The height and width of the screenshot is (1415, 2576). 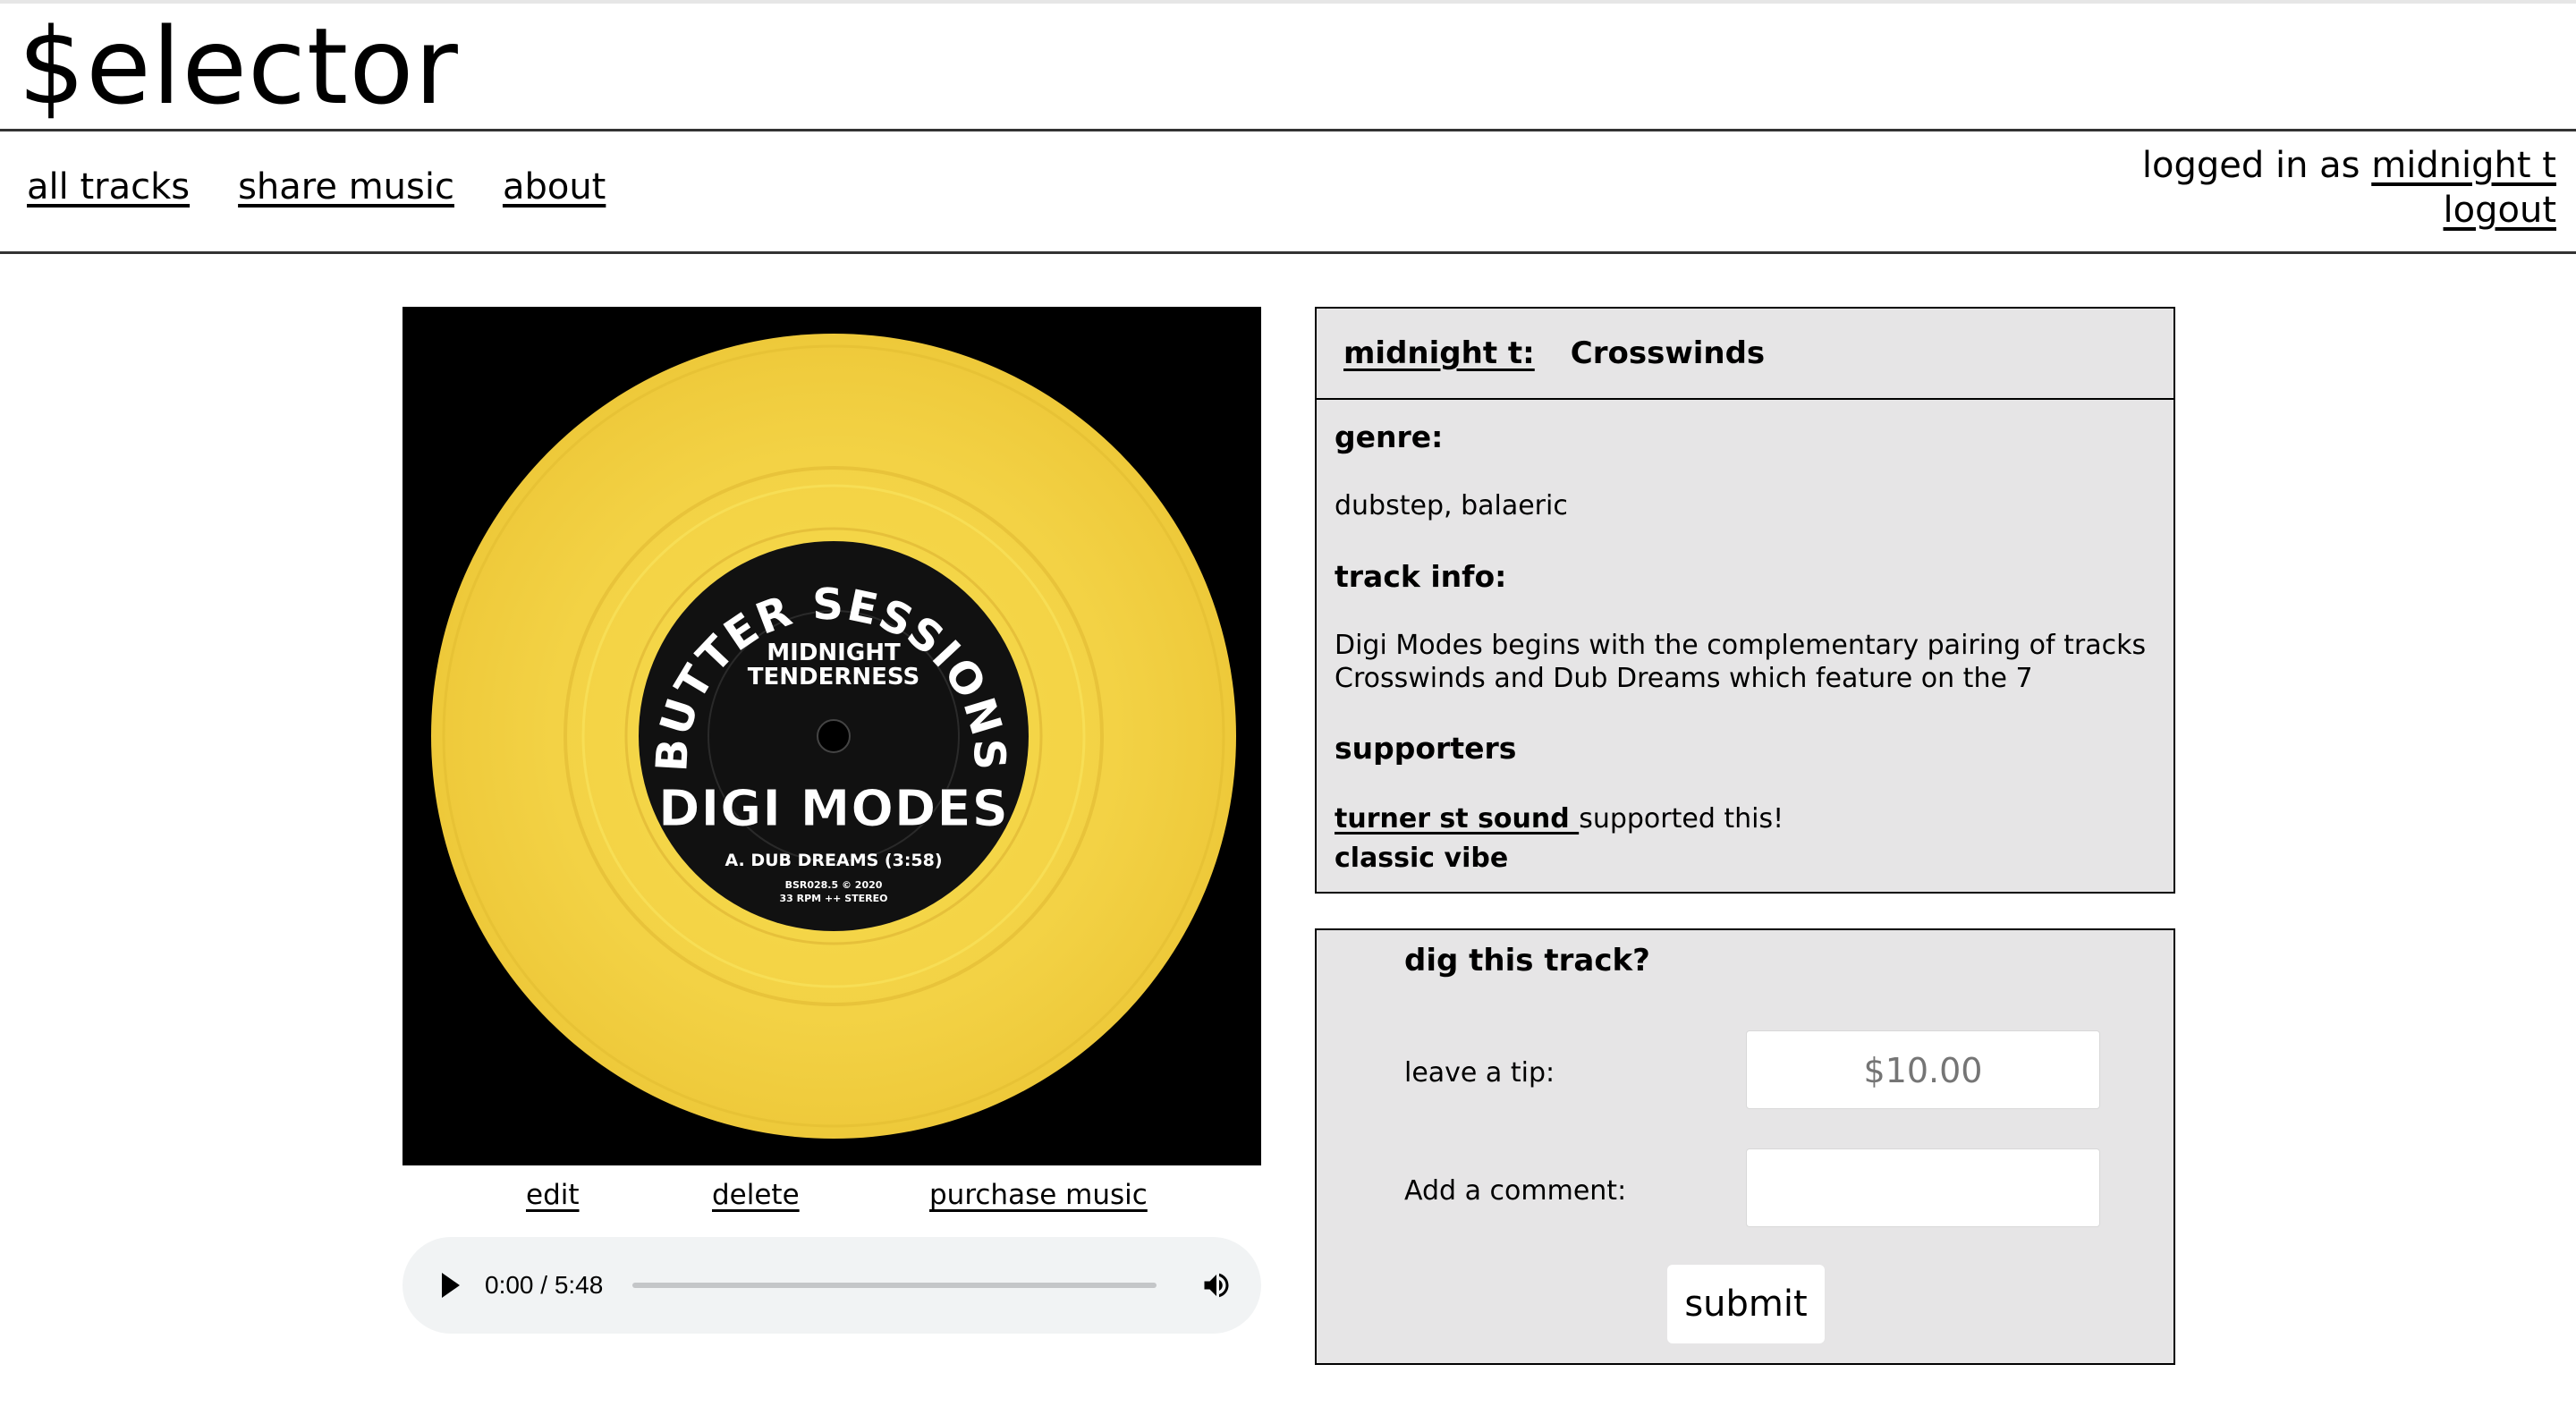 I want to click on submit-button: submit, so click(x=1746, y=1304).